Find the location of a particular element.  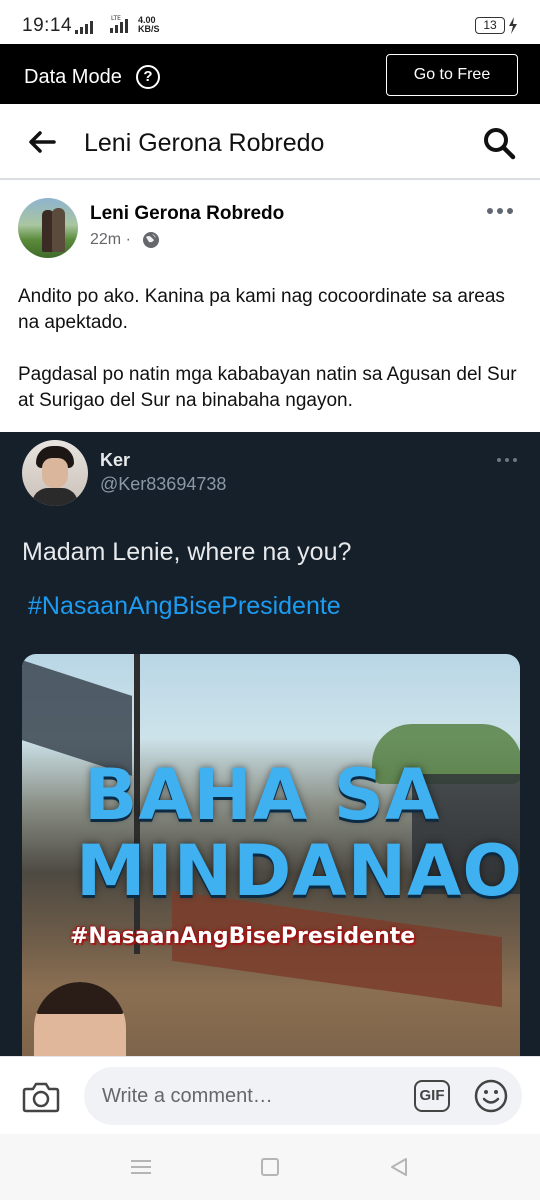

tweet-text: Madam Lenie, where na you? is located at coordinates (187, 552).